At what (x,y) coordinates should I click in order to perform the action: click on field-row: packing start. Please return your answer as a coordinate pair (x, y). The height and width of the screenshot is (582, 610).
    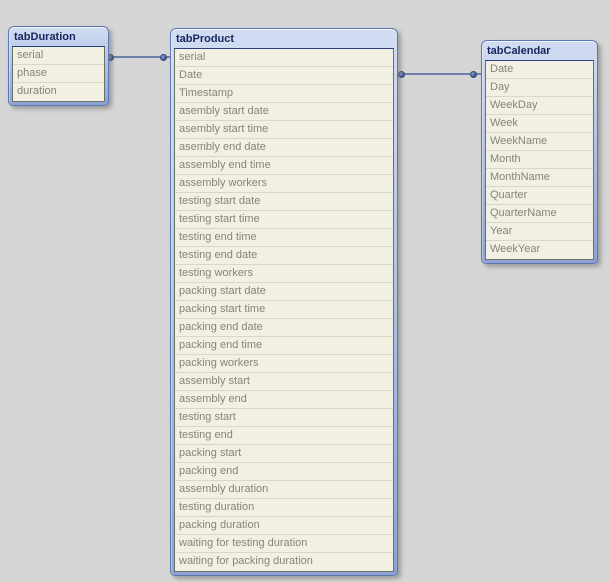
    Looking at the image, I should click on (284, 454).